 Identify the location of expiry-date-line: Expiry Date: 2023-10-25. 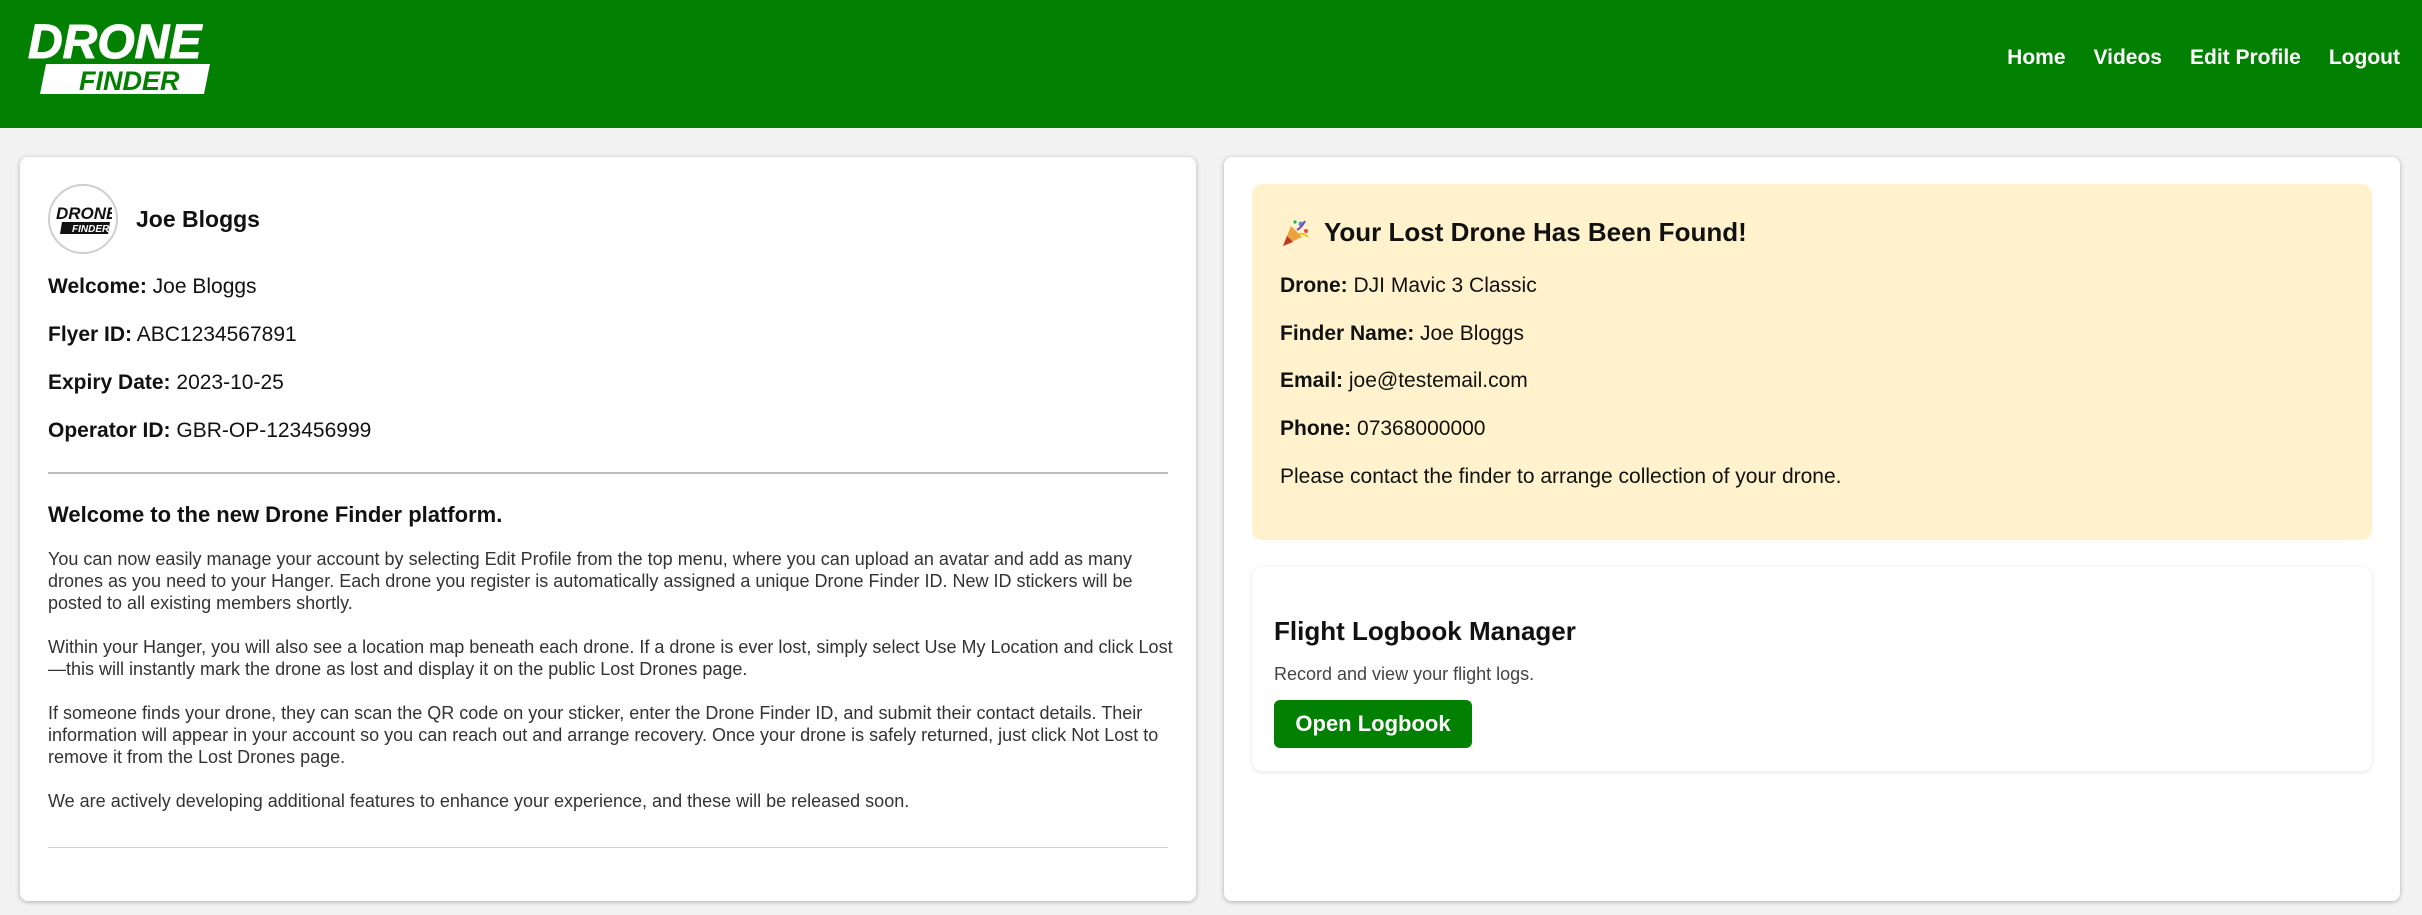
(166, 383).